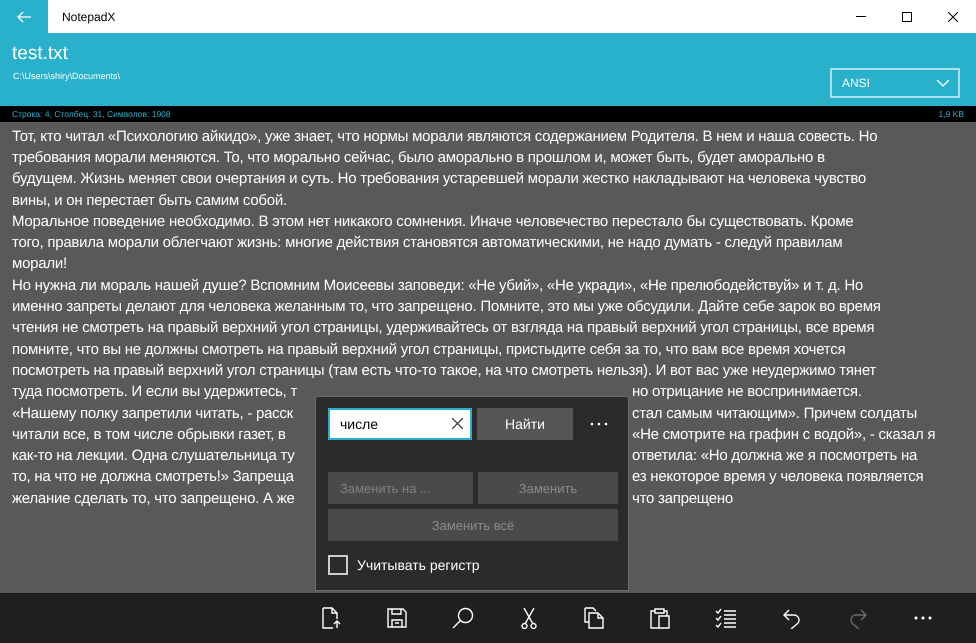 This screenshot has height=643, width=976. What do you see at coordinates (857, 618) in the screenshot?
I see `redo-icon` at bounding box center [857, 618].